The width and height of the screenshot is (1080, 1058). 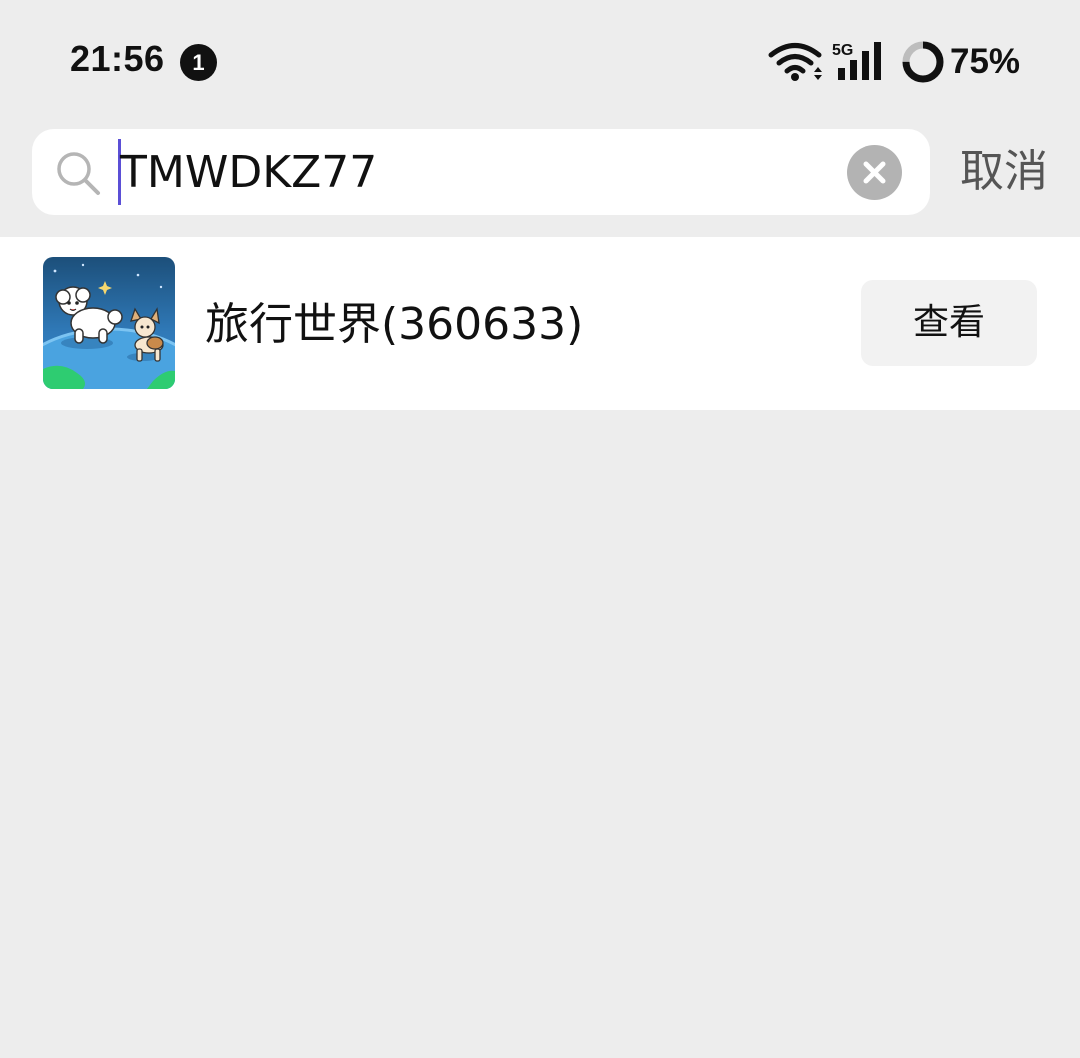 I want to click on wifi-icon, so click(x=795, y=62).